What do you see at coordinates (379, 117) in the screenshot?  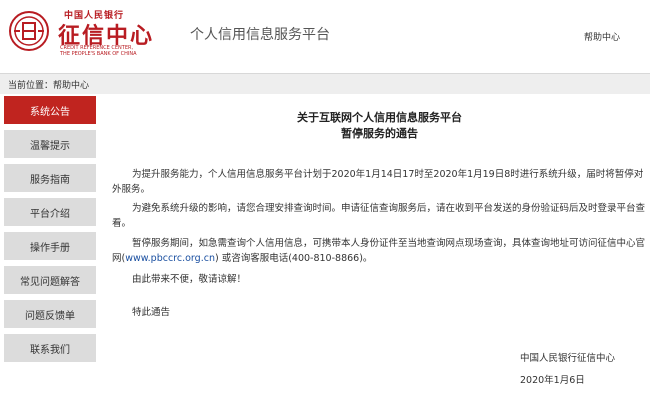 I see `notice-title-line1: 关于互联网个人信用信息服务平台` at bounding box center [379, 117].